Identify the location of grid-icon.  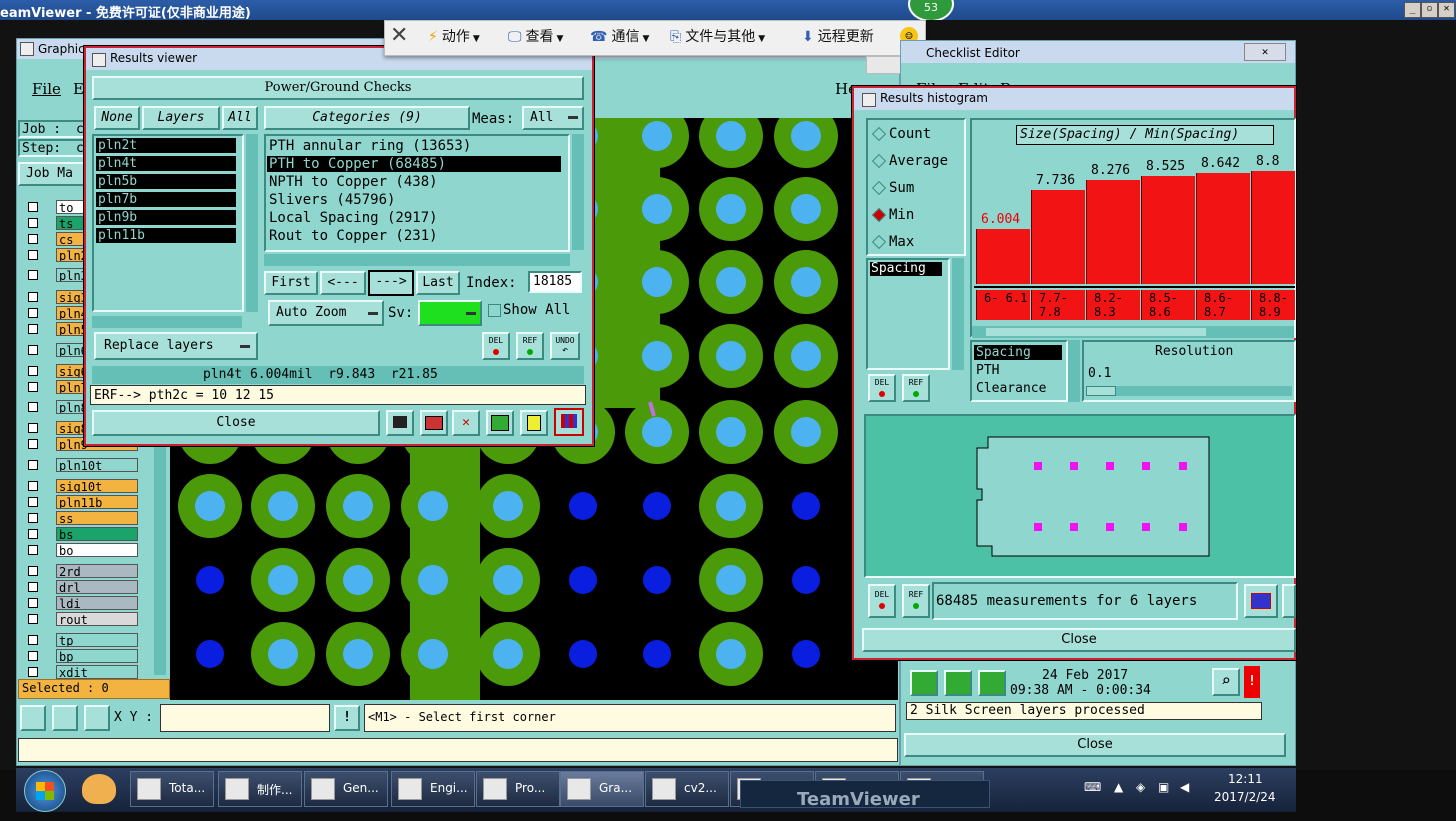
(97, 718).